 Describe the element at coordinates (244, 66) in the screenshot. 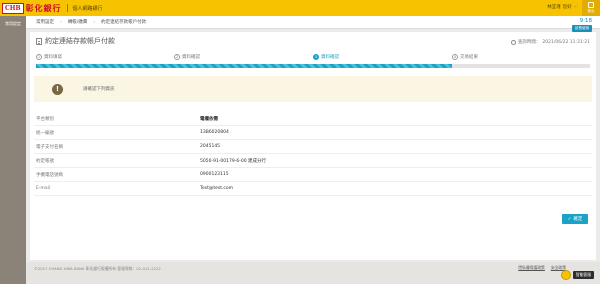

I see `progress-fill` at that location.